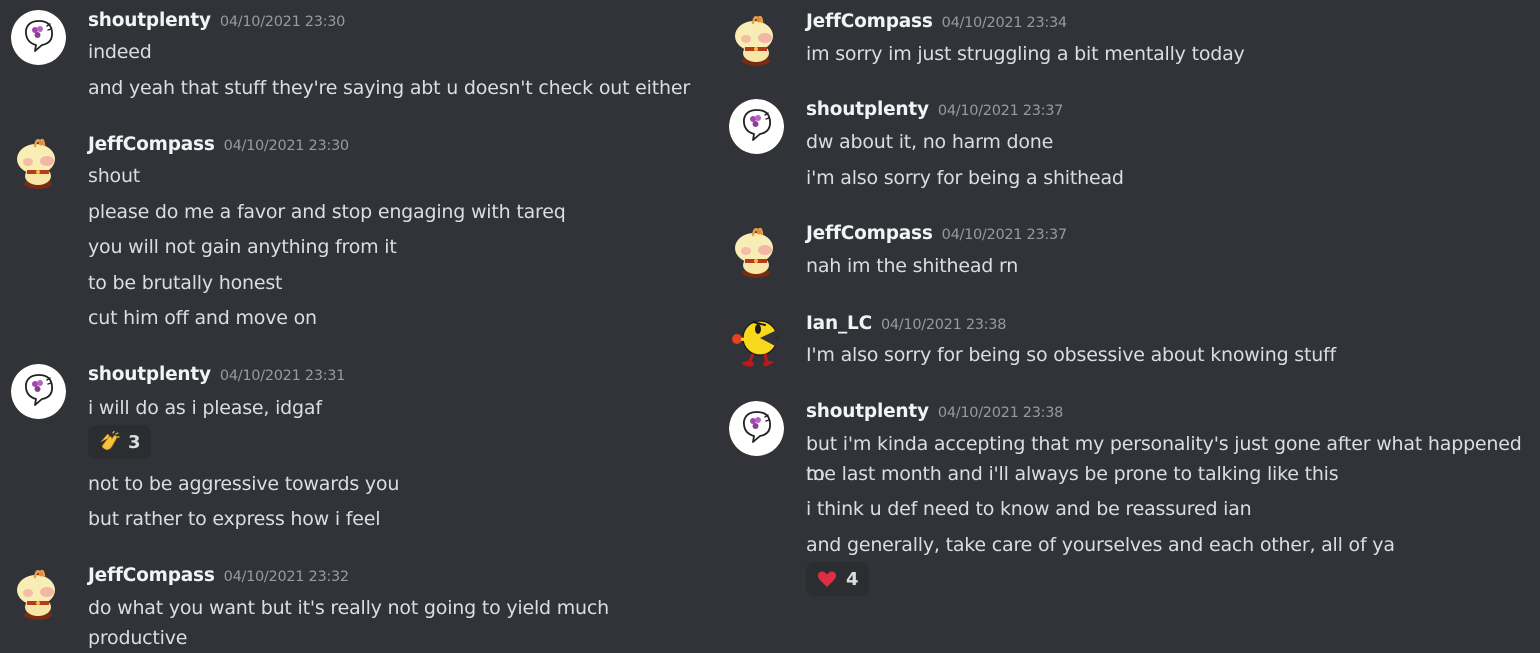  Describe the element at coordinates (852, 579) in the screenshot. I see `reaction-count: 4` at that location.